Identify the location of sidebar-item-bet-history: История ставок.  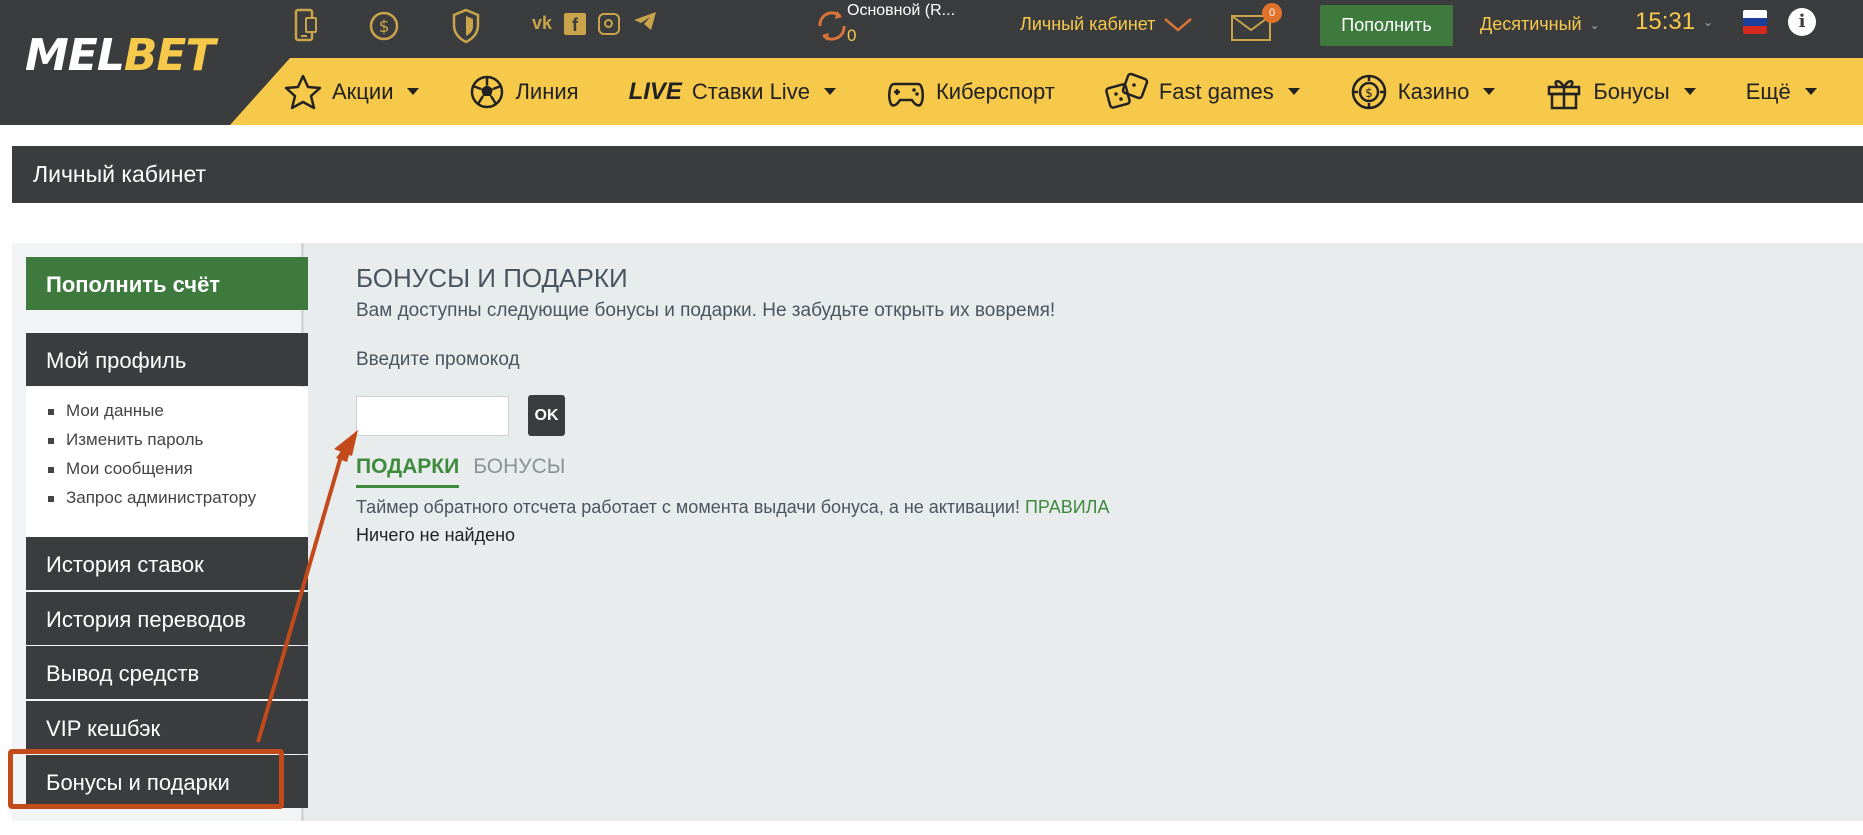
(167, 563).